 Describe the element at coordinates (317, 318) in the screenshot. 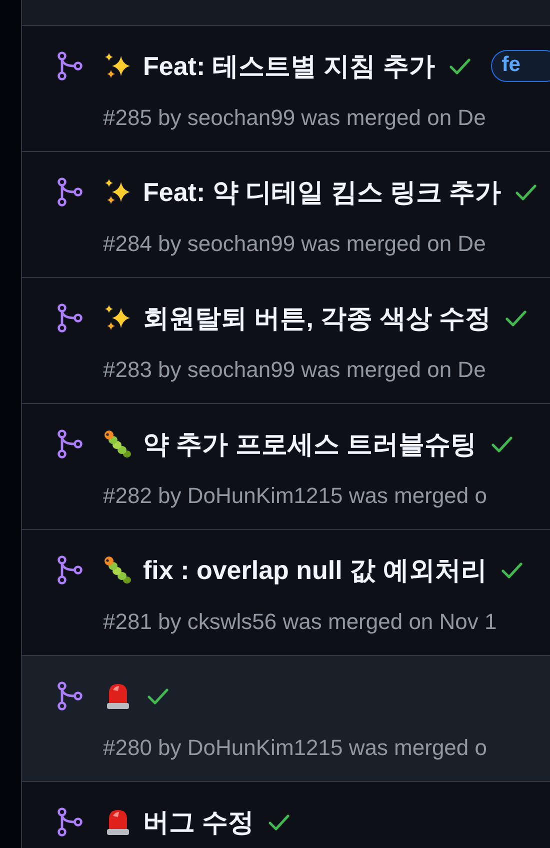

I see `pull-request-title: 회원탈퇴 버튼, 각종 색상 수정` at that location.